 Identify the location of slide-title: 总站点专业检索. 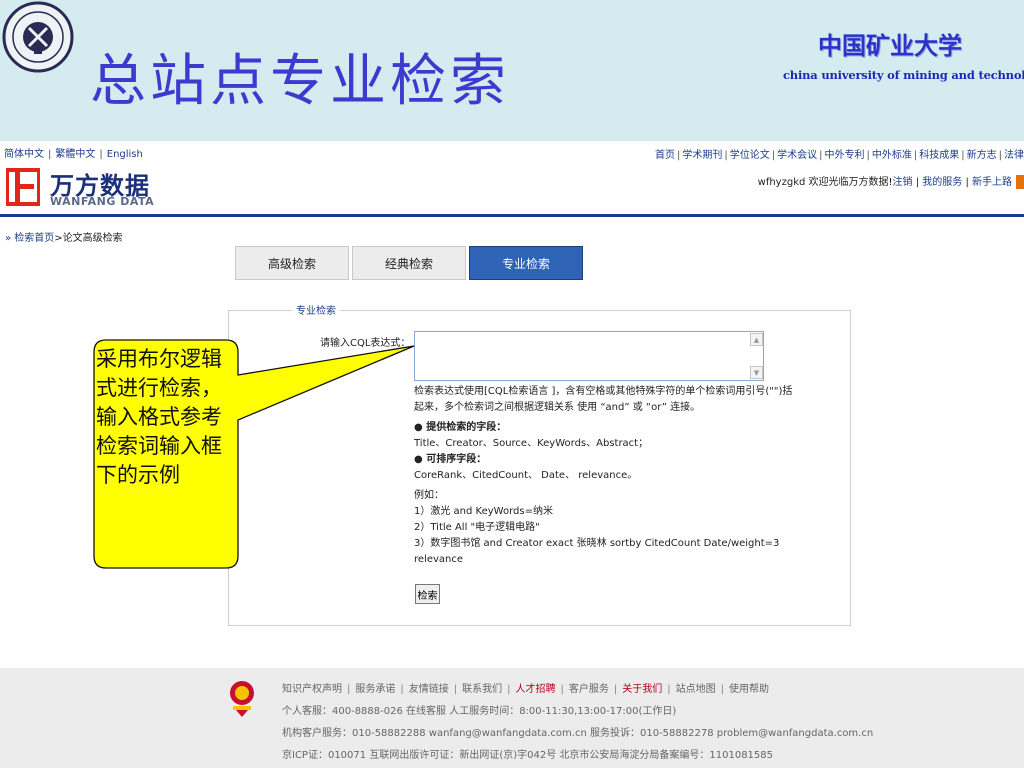
(300, 81).